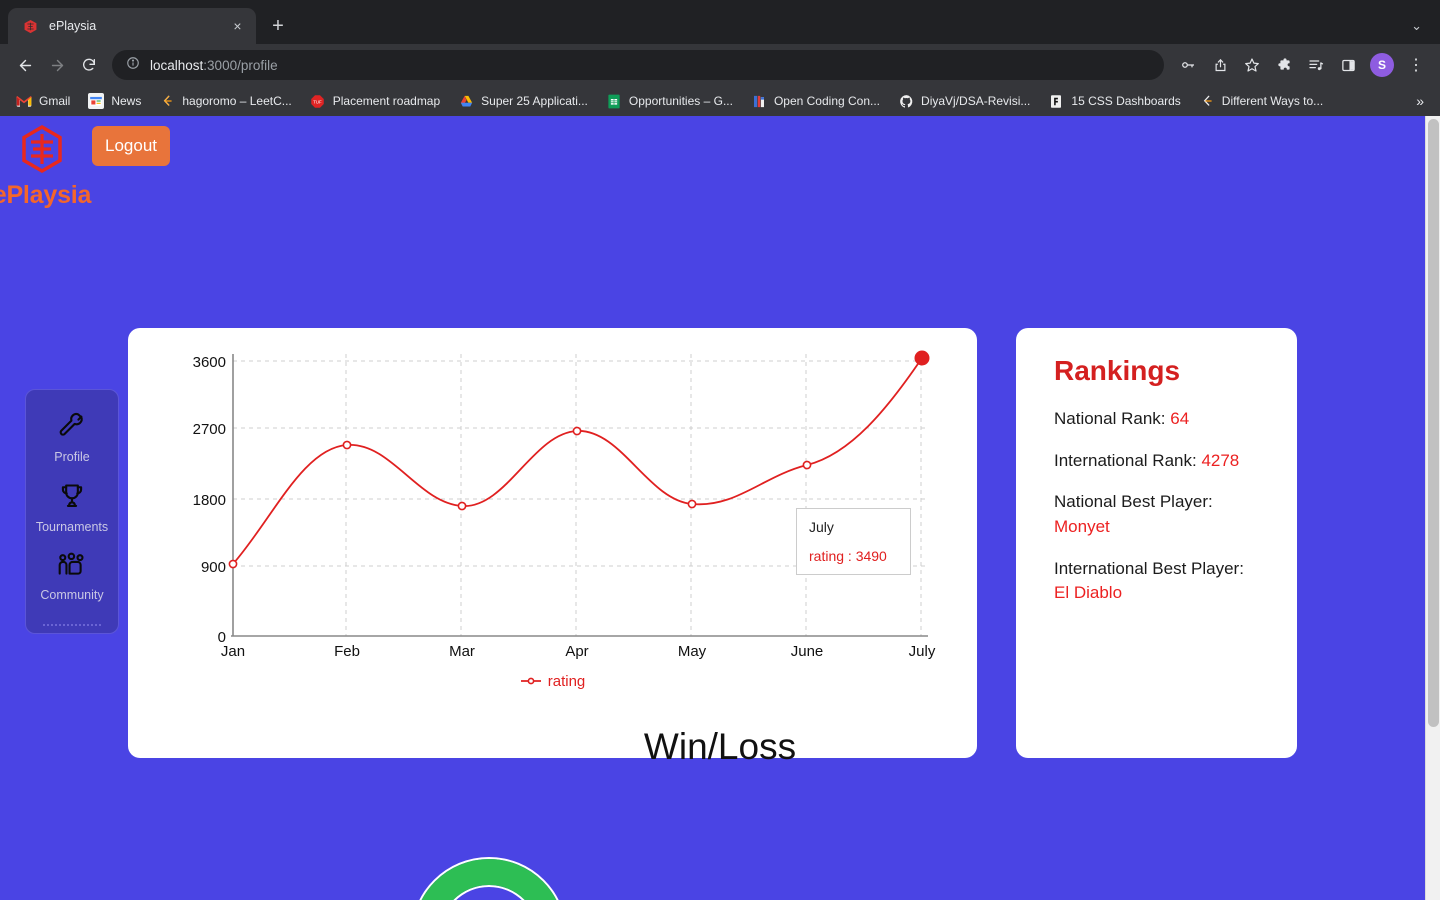 Image resolution: width=1440 pixels, height=900 pixels. I want to click on ranking-label: International Best Player:, so click(1149, 568).